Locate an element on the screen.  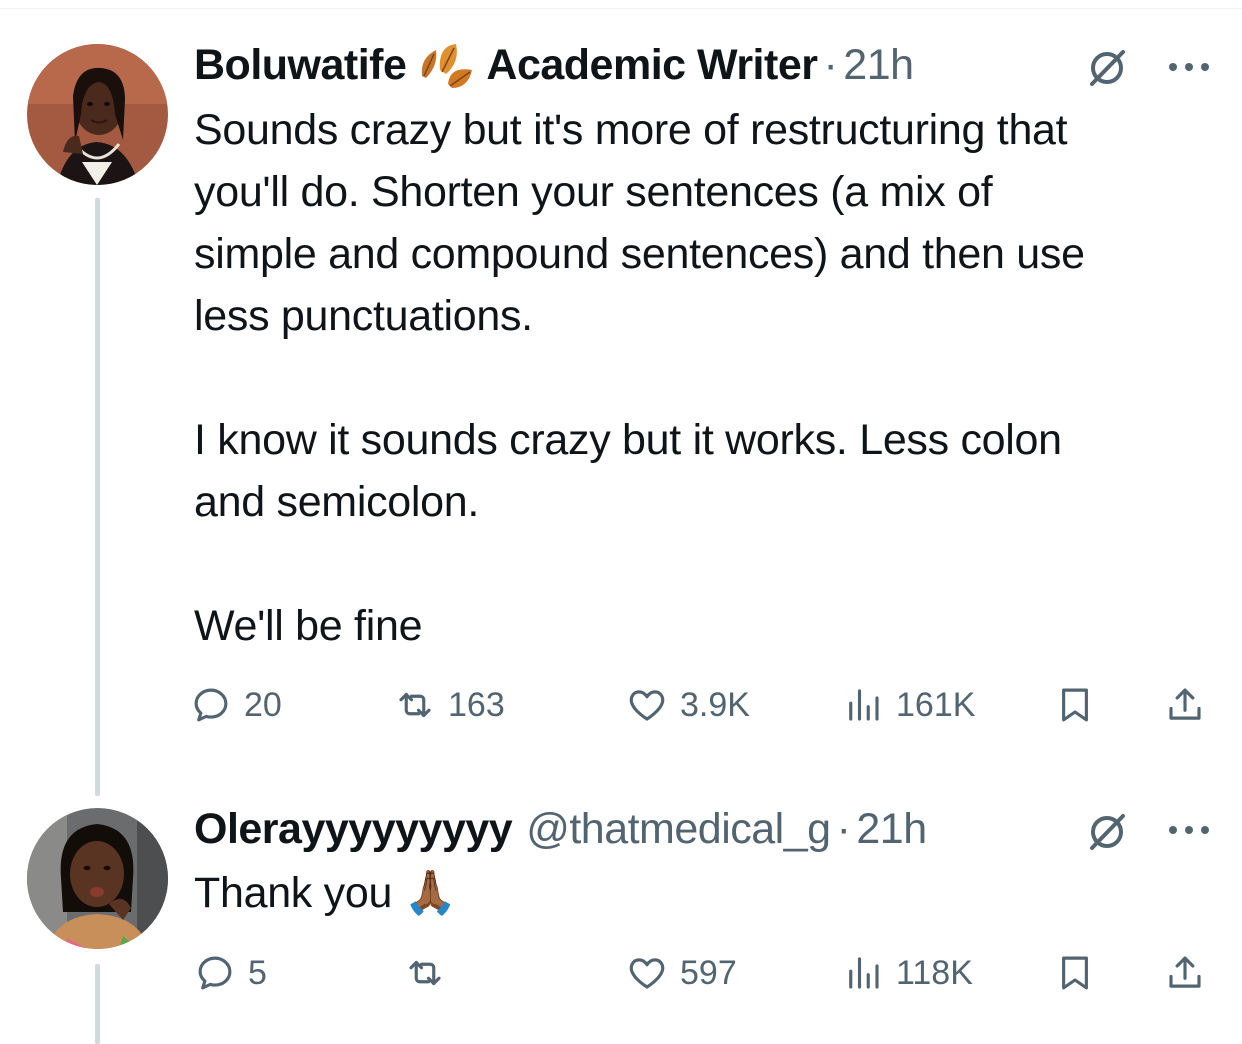
tweet-text: Thank you 🙏🏾 is located at coordinates (325, 893).